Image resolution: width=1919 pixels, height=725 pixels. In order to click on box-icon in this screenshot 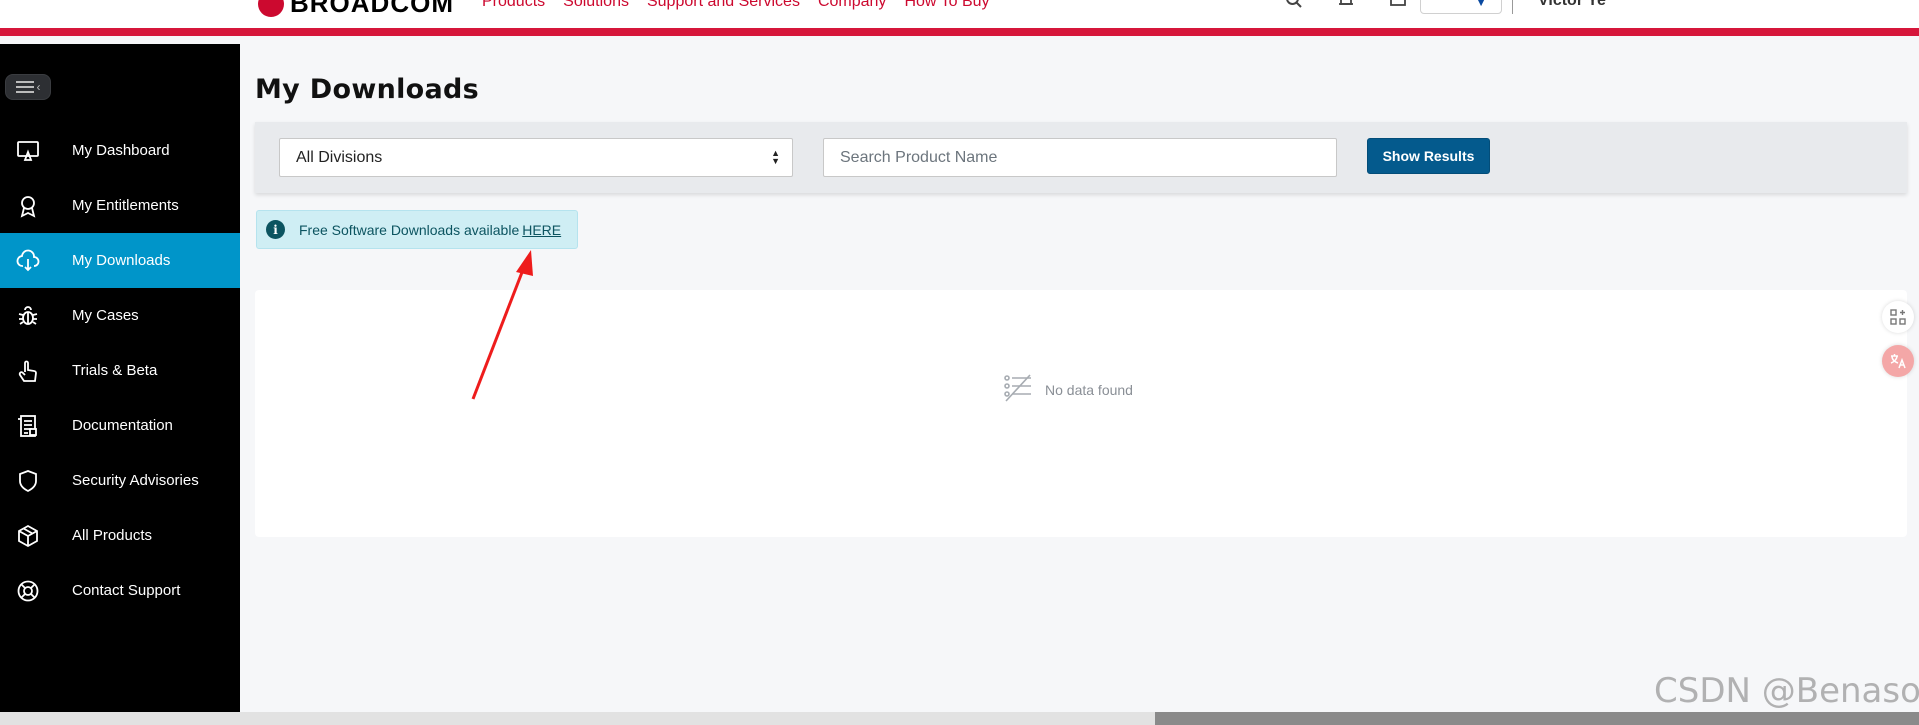, I will do `click(28, 536)`.